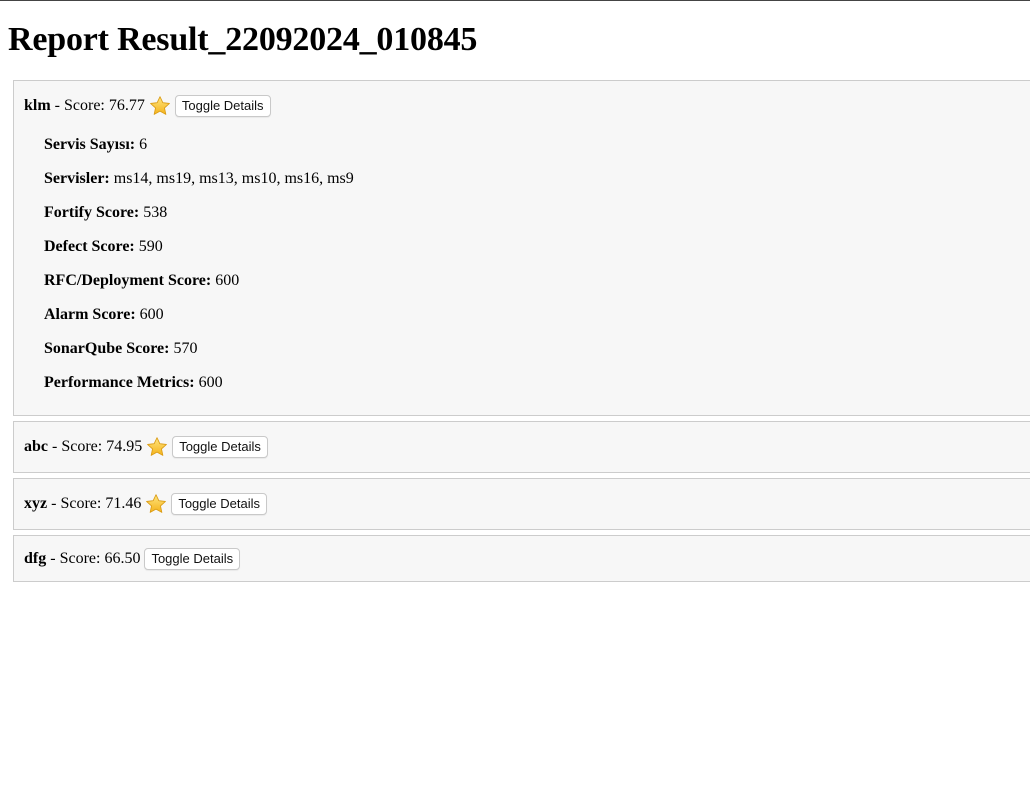 The width and height of the screenshot is (1030, 801). Describe the element at coordinates (155, 212) in the screenshot. I see `detail-value: 538` at that location.